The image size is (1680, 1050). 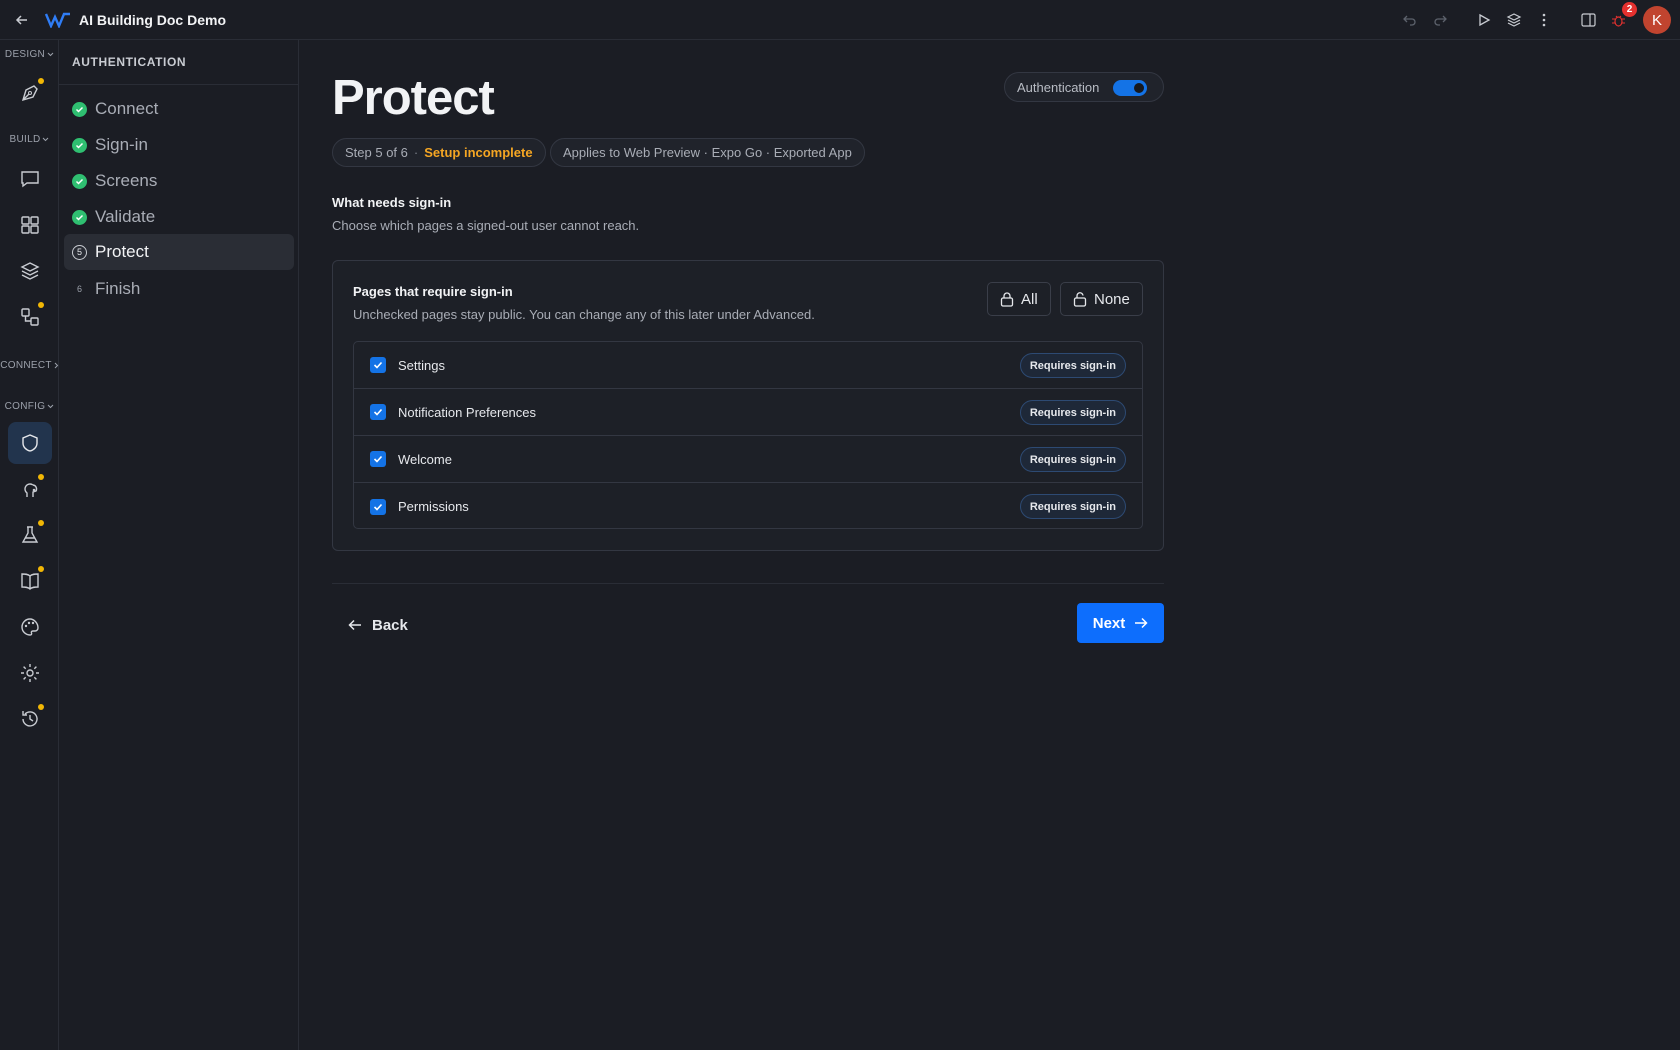 I want to click on step-number: 6, so click(x=79, y=289).